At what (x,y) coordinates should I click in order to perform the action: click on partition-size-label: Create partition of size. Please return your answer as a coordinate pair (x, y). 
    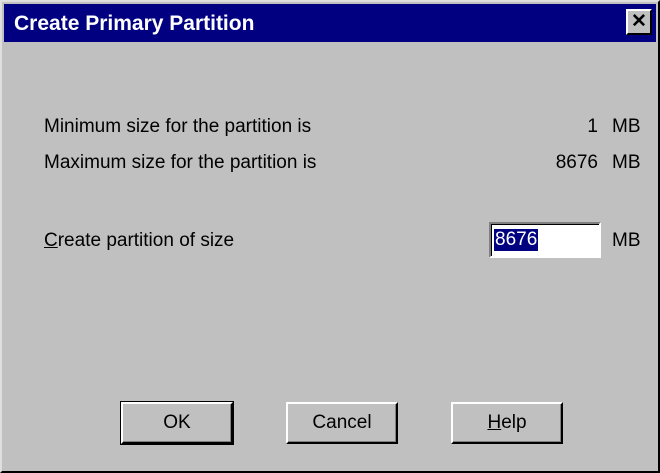
    Looking at the image, I should click on (139, 241).